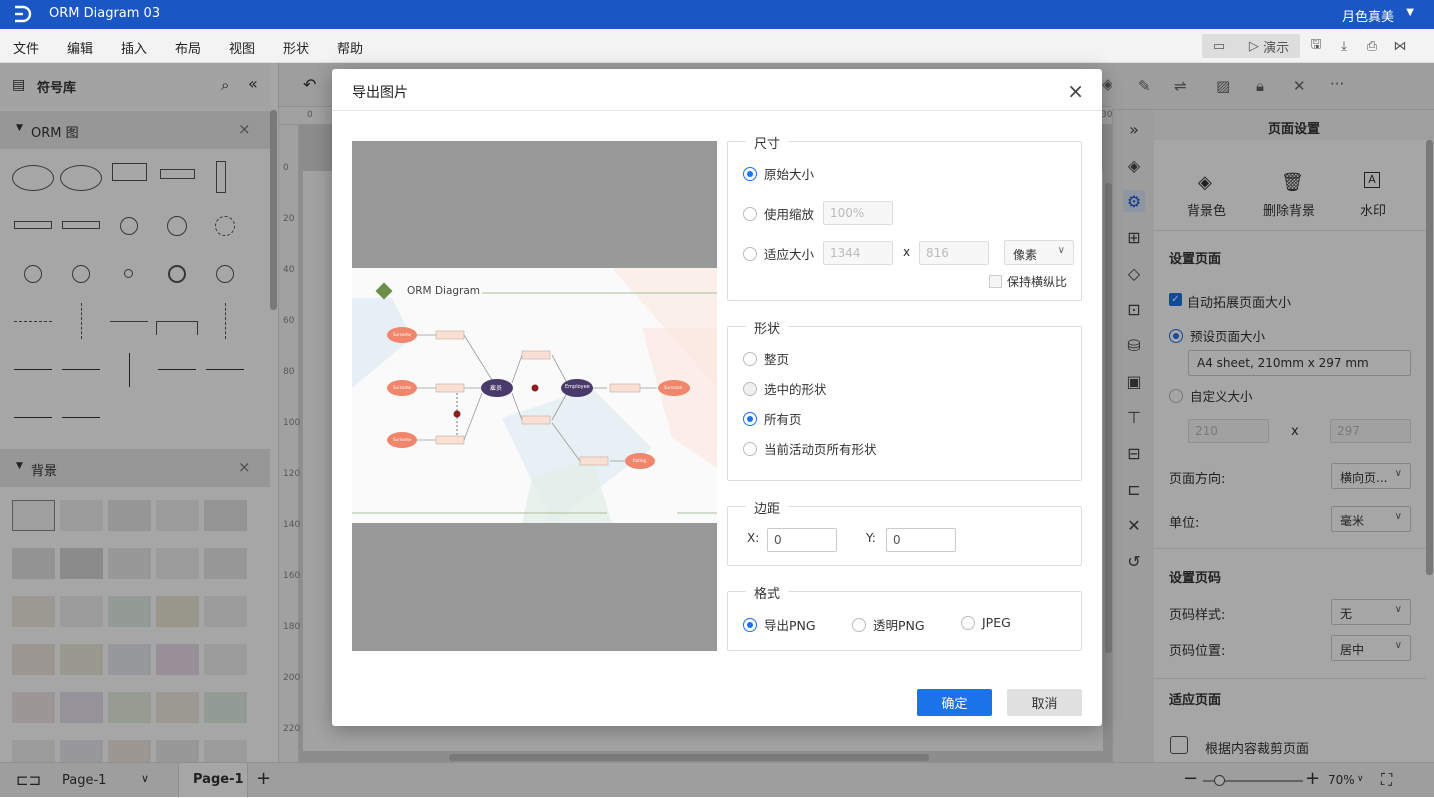 This screenshot has width=1434, height=798. Describe the element at coordinates (296, 47) in the screenshot. I see `menu-shape: 形状` at that location.